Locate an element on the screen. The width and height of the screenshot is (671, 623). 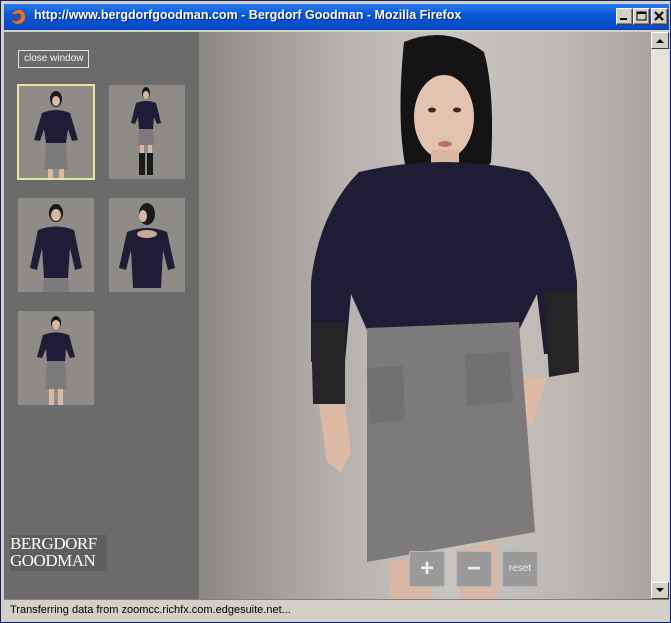
scroll-down-button is located at coordinates (660, 590).